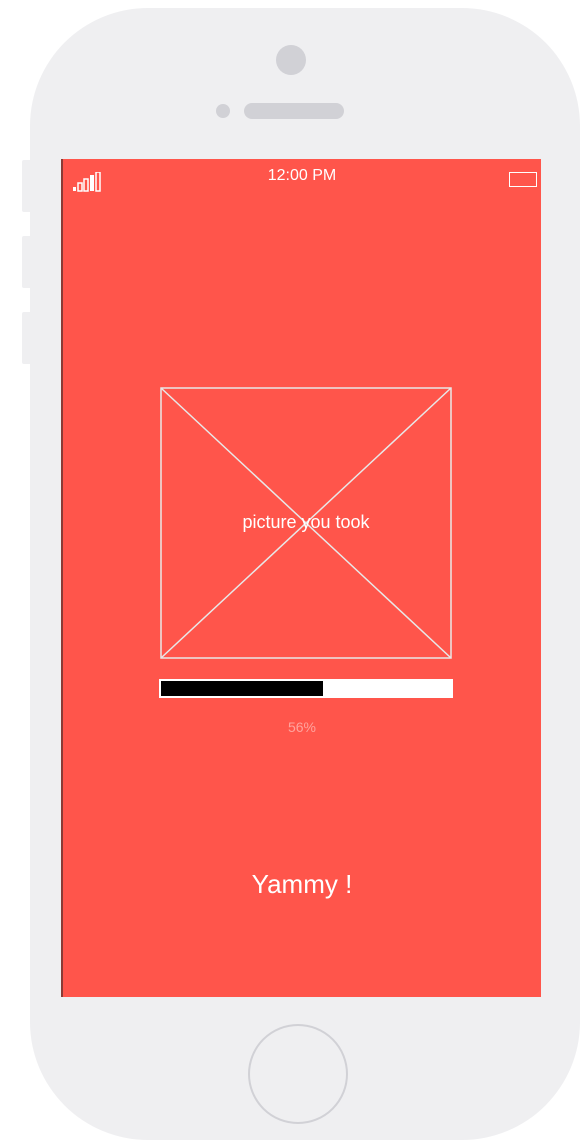  I want to click on status-time: 12:00 PM, so click(302, 175).